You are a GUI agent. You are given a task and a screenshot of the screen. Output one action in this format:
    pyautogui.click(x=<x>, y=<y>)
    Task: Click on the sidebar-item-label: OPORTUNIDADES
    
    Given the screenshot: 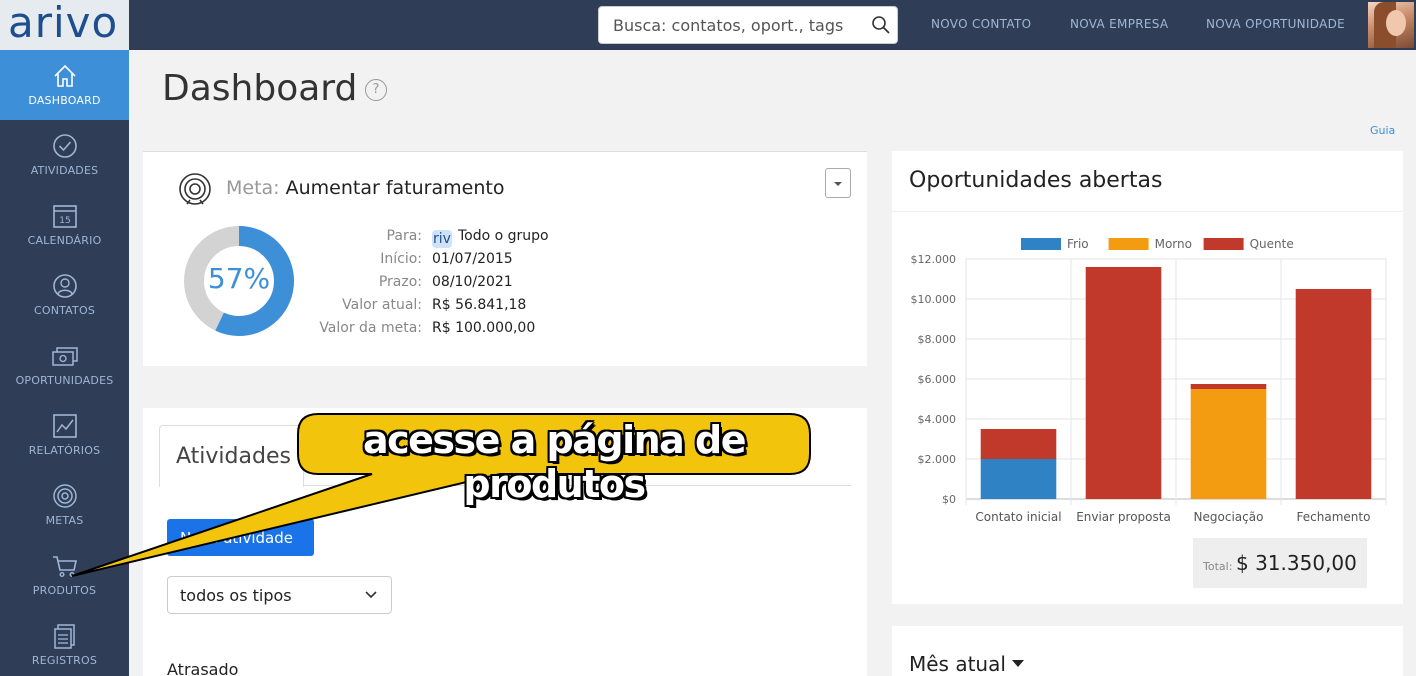 What is the action you would take?
    pyautogui.click(x=64, y=380)
    